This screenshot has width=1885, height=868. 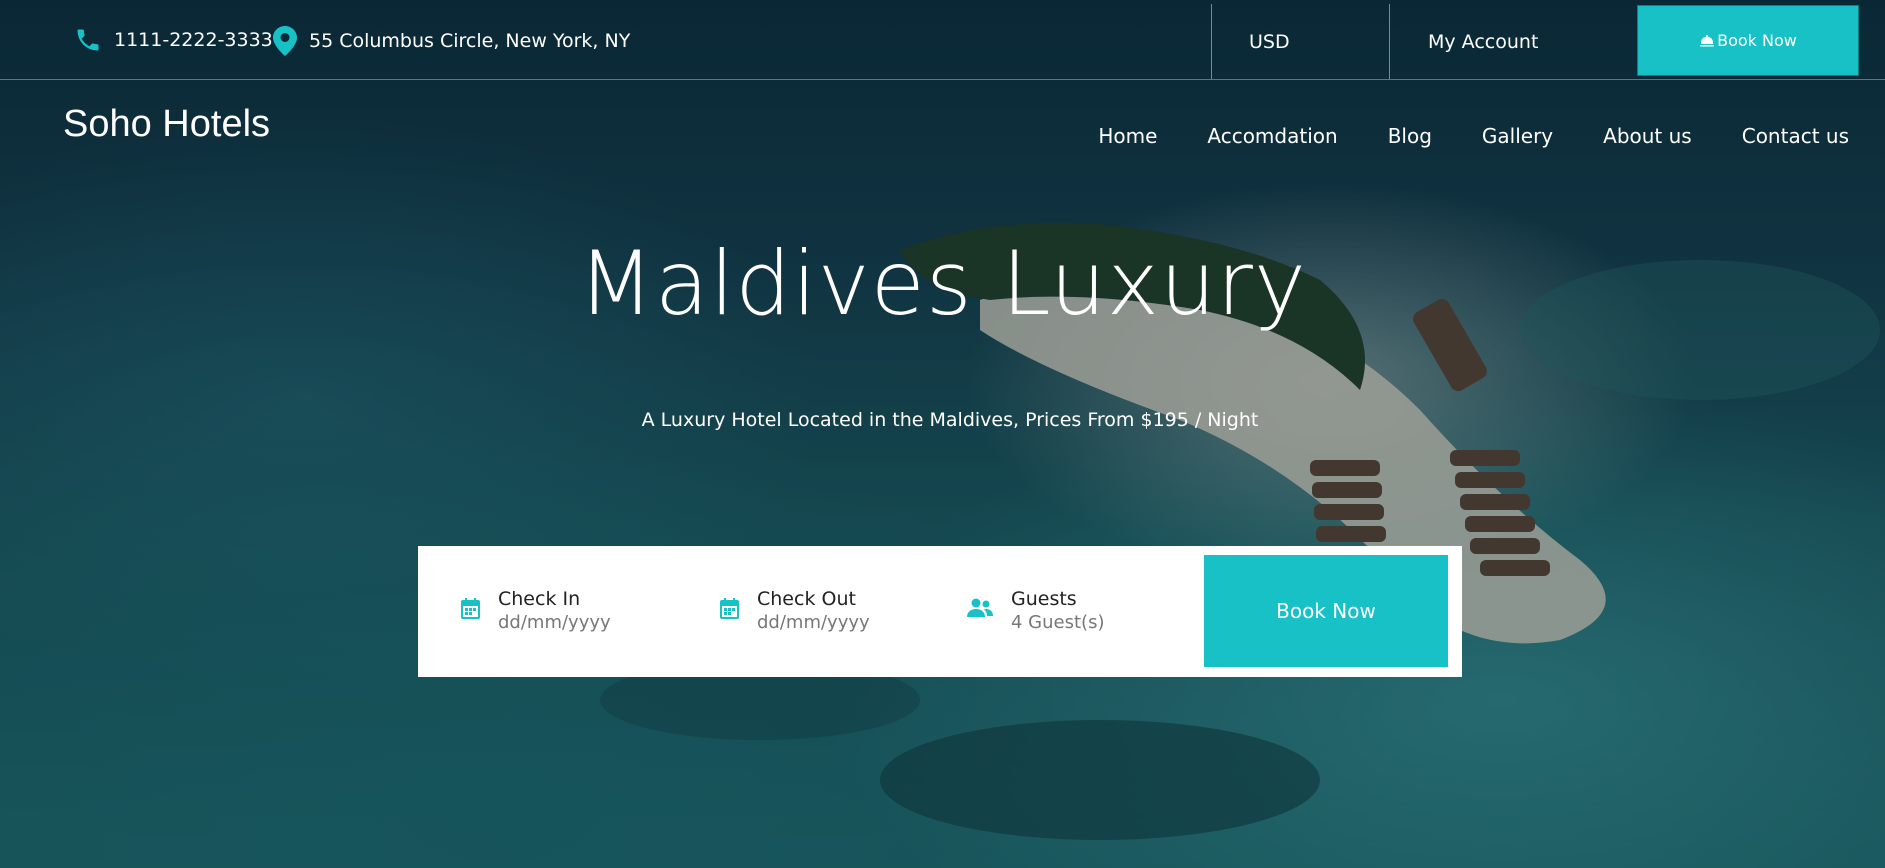 I want to click on check-out-label: Check Out, so click(x=806, y=599).